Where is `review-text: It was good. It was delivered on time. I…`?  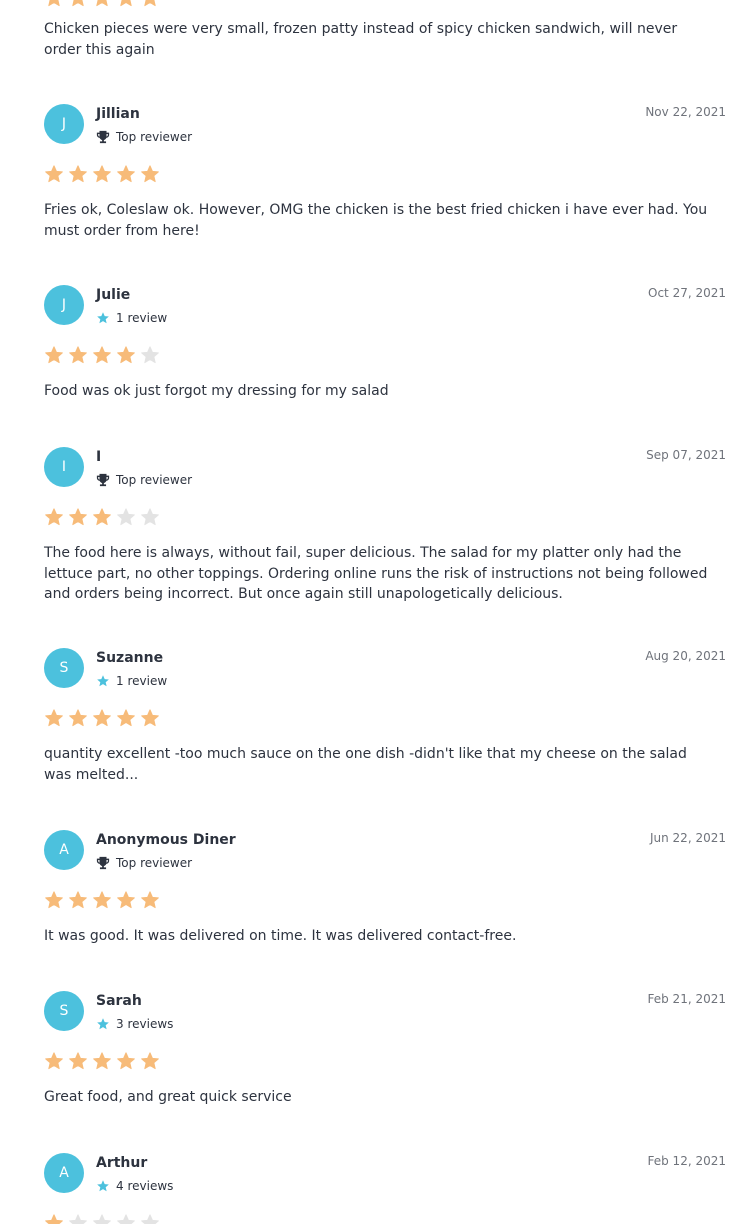
review-text: It was good. It was delivered on time. I… is located at coordinates (280, 936).